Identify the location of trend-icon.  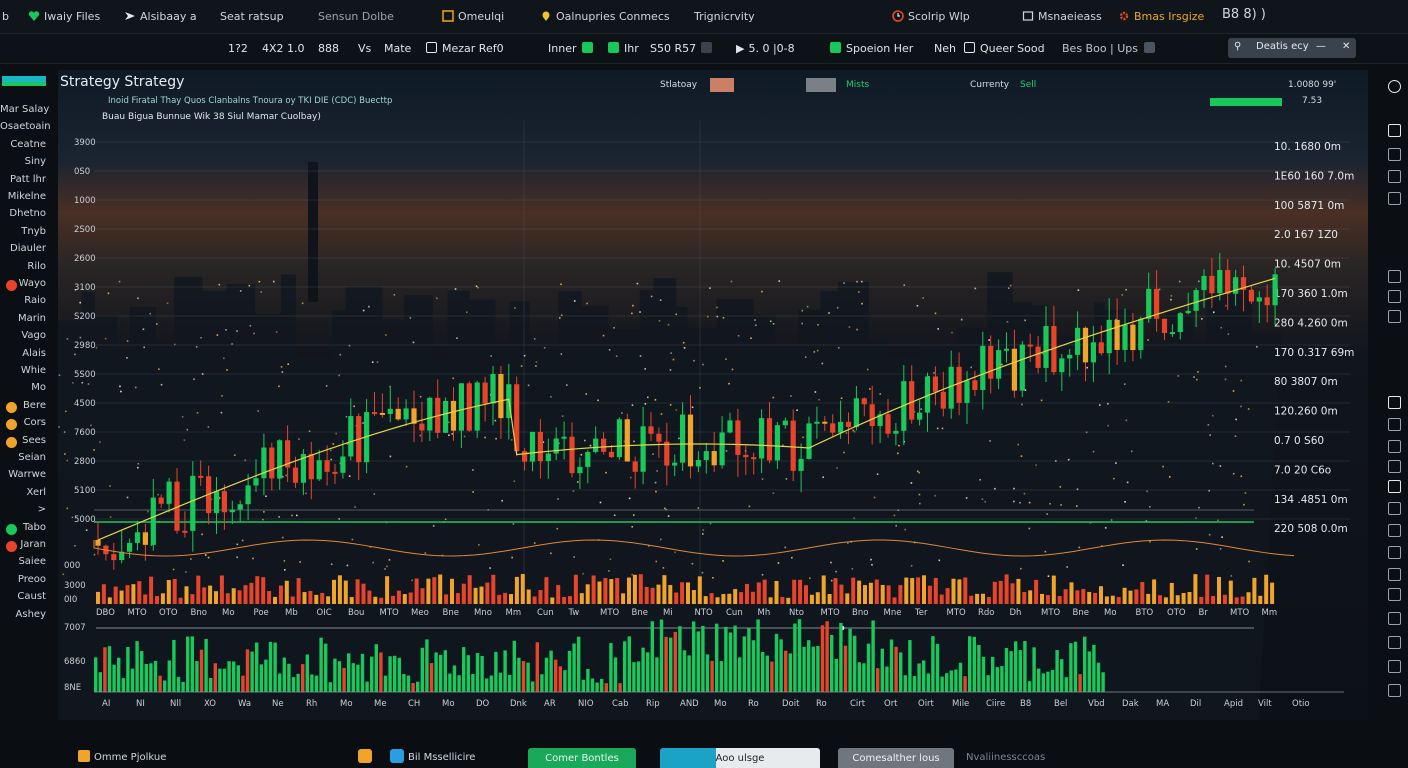
(1394, 466).